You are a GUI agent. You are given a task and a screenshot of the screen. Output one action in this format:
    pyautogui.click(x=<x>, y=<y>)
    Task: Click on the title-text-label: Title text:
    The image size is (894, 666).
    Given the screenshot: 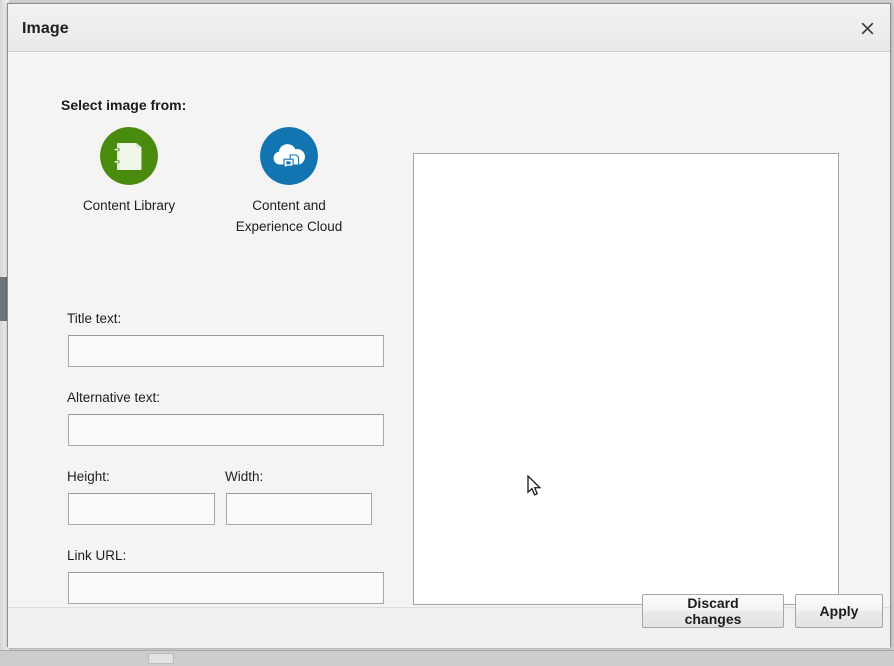 What is the action you would take?
    pyautogui.click(x=94, y=318)
    